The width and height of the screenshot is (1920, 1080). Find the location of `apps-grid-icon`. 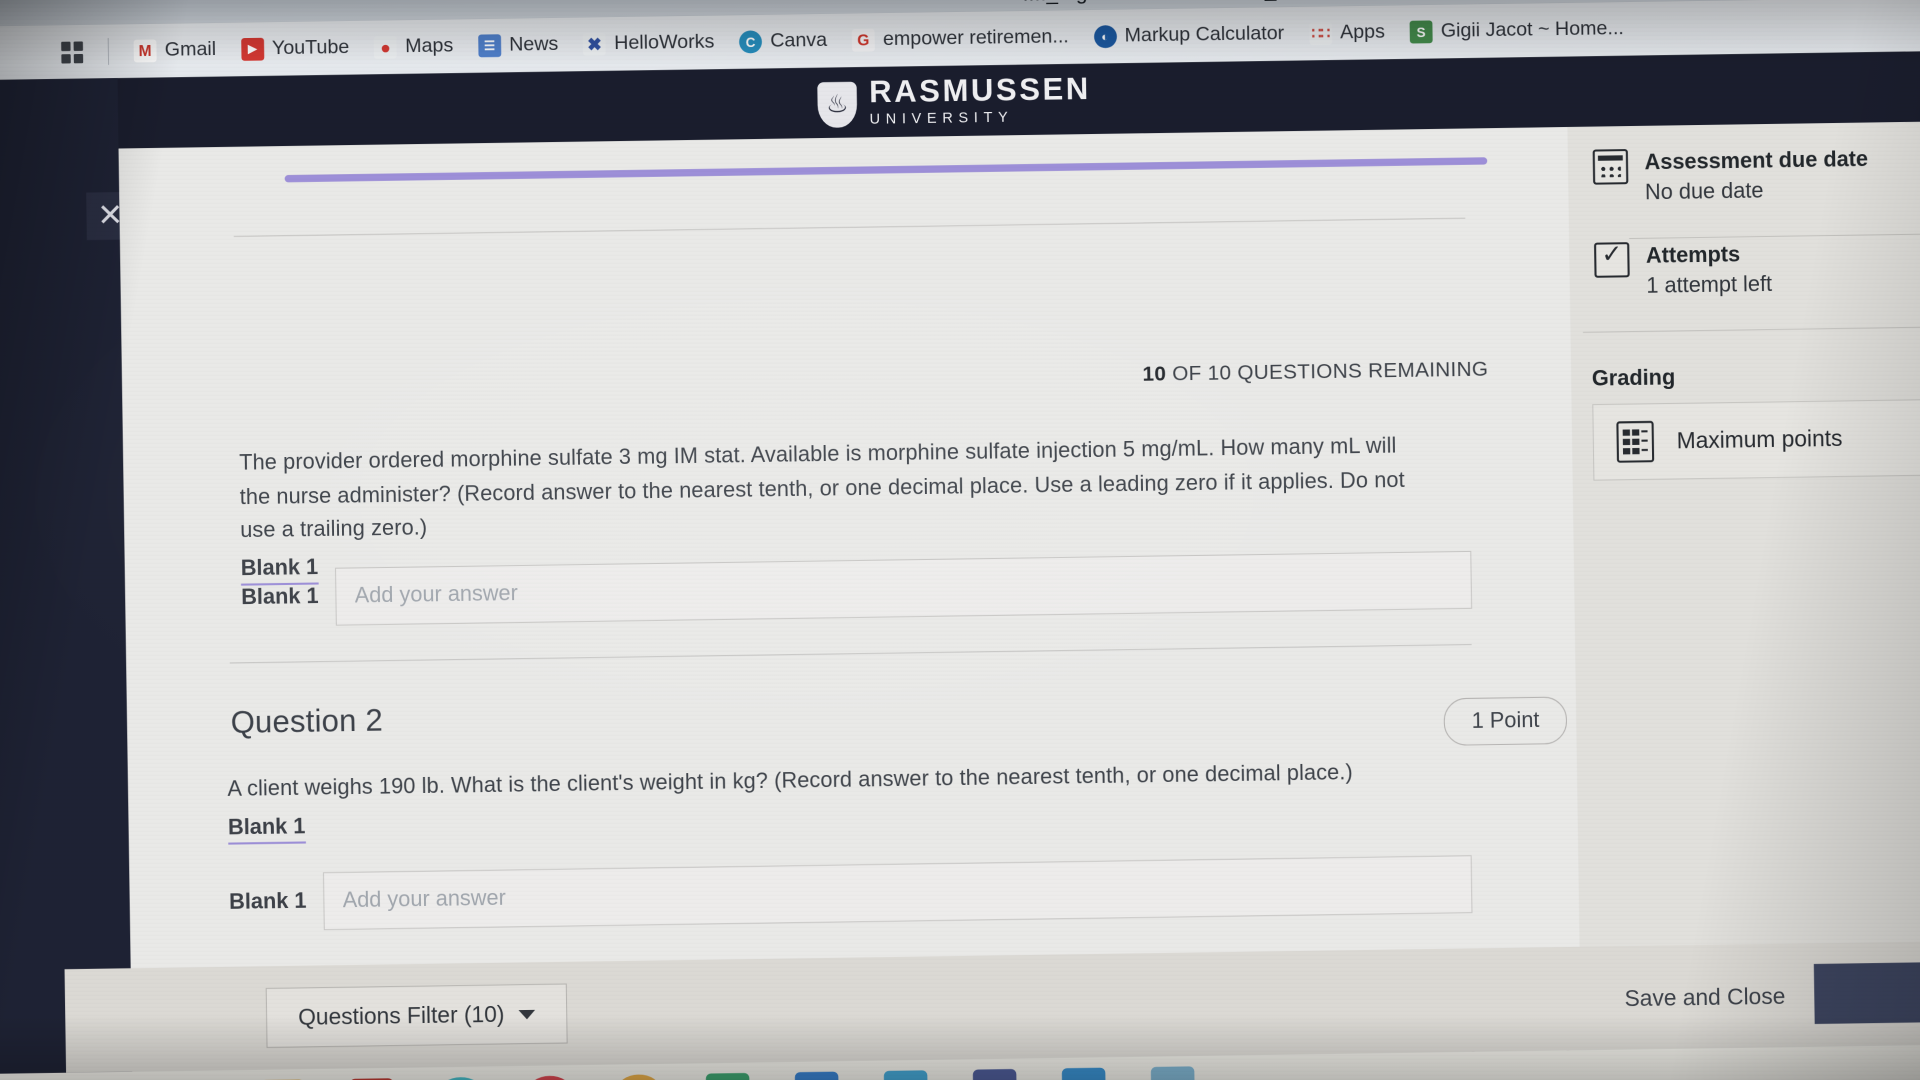

apps-grid-icon is located at coordinates (72, 52).